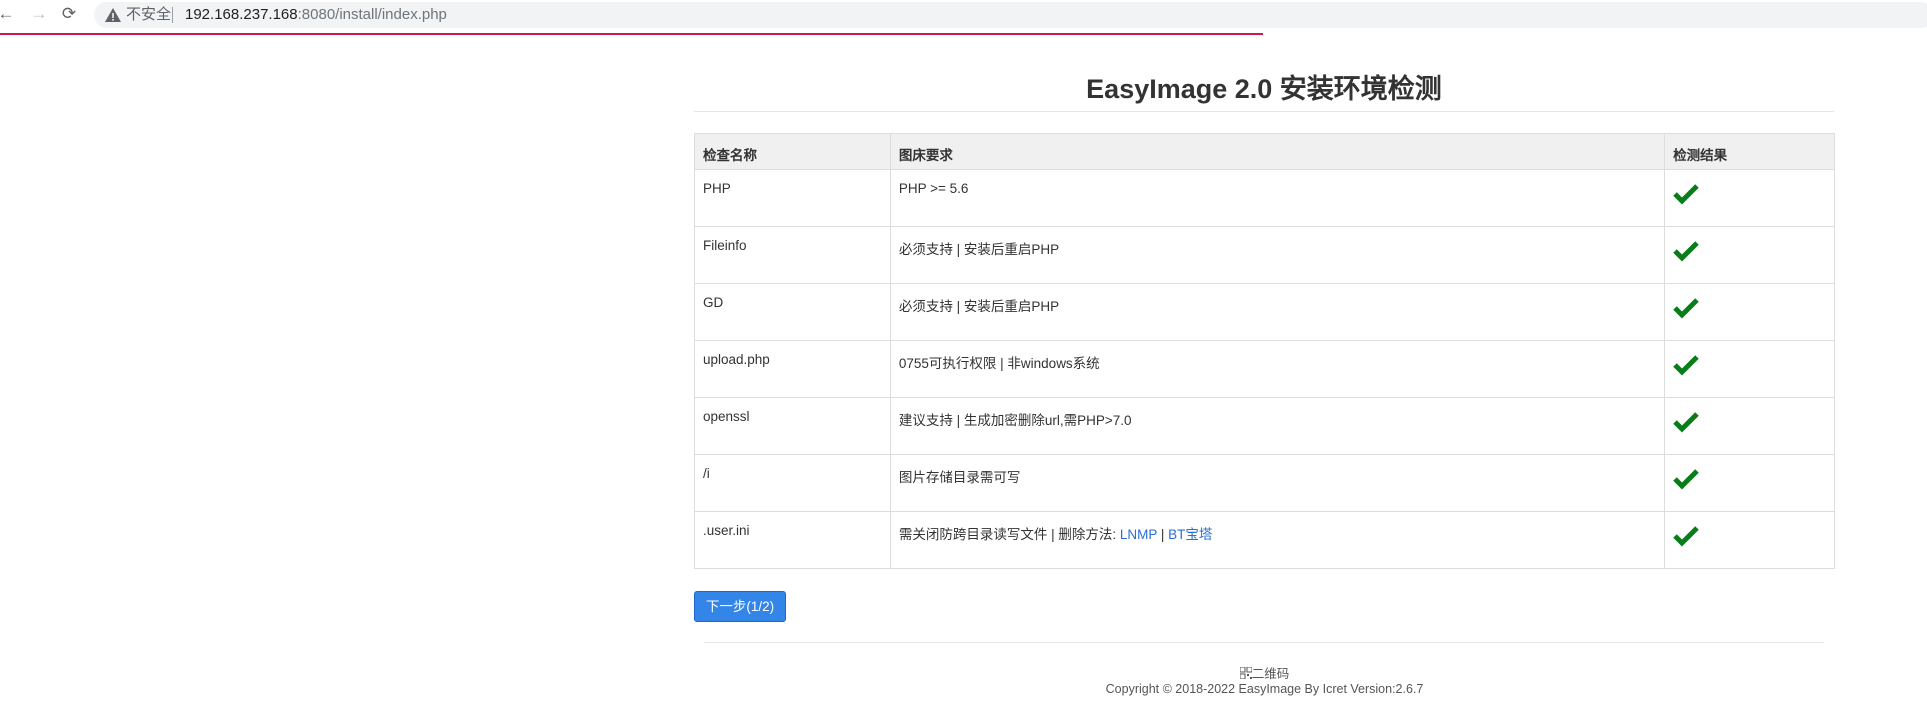 The width and height of the screenshot is (1927, 714). What do you see at coordinates (148, 15) in the screenshot?
I see `security-label: 不安全` at bounding box center [148, 15].